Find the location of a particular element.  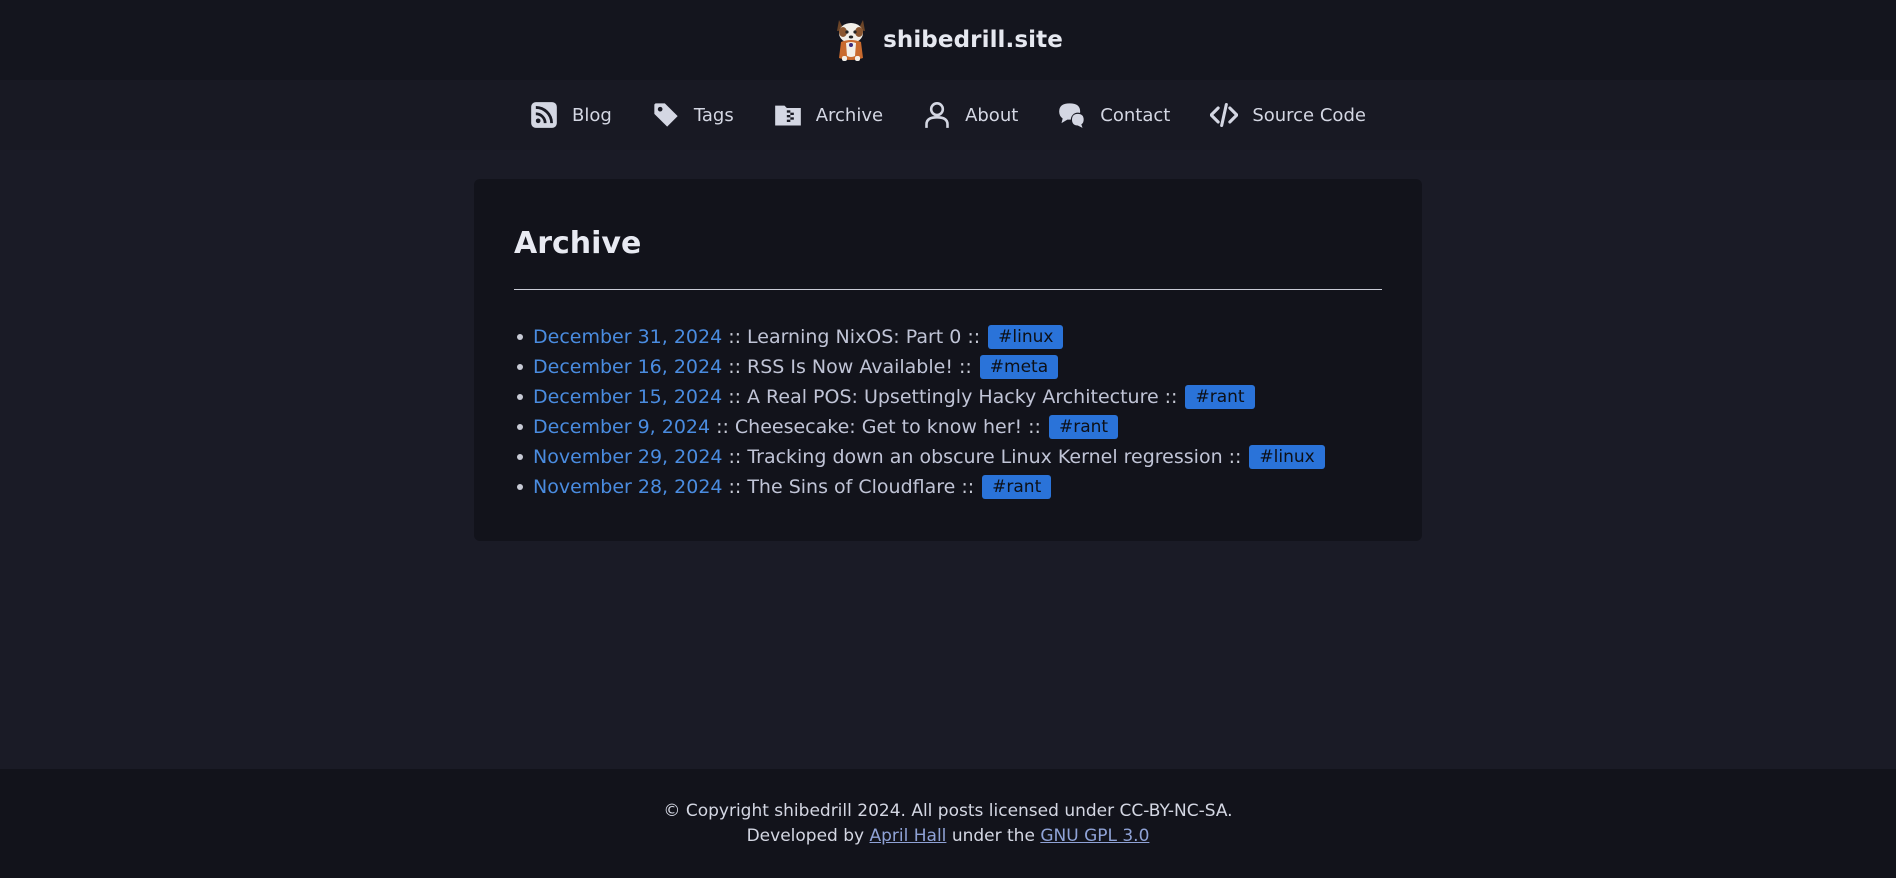

nav-item-about: About is located at coordinates (970, 115).